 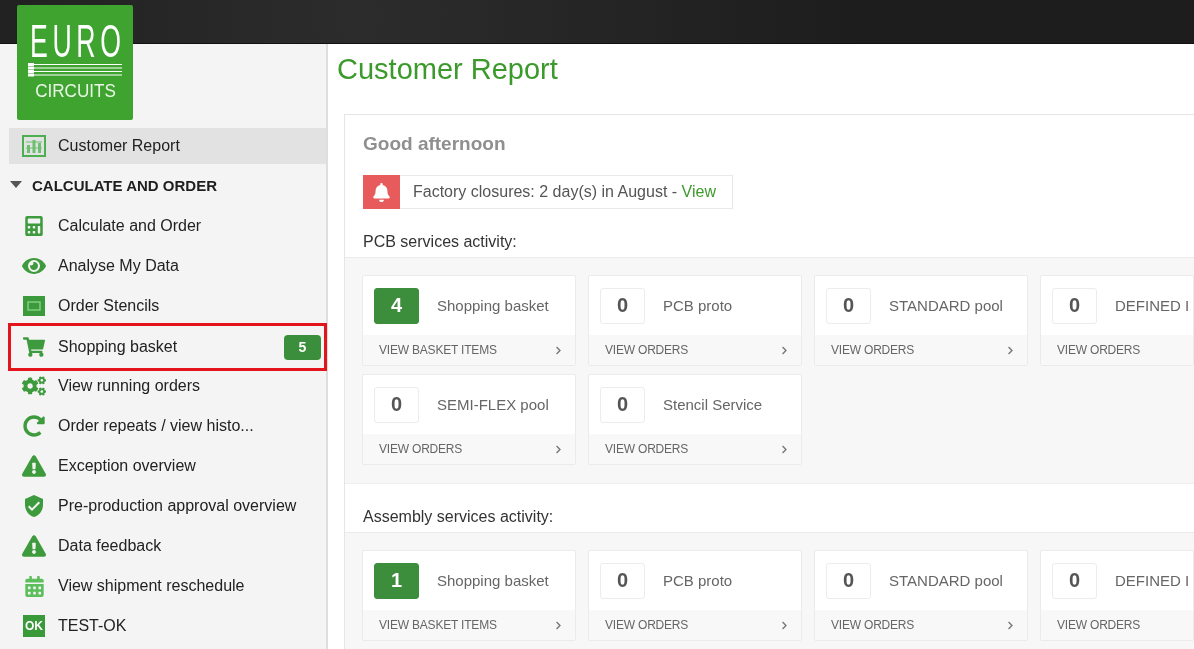 I want to click on trace-lines-icon, so click(x=75, y=70).